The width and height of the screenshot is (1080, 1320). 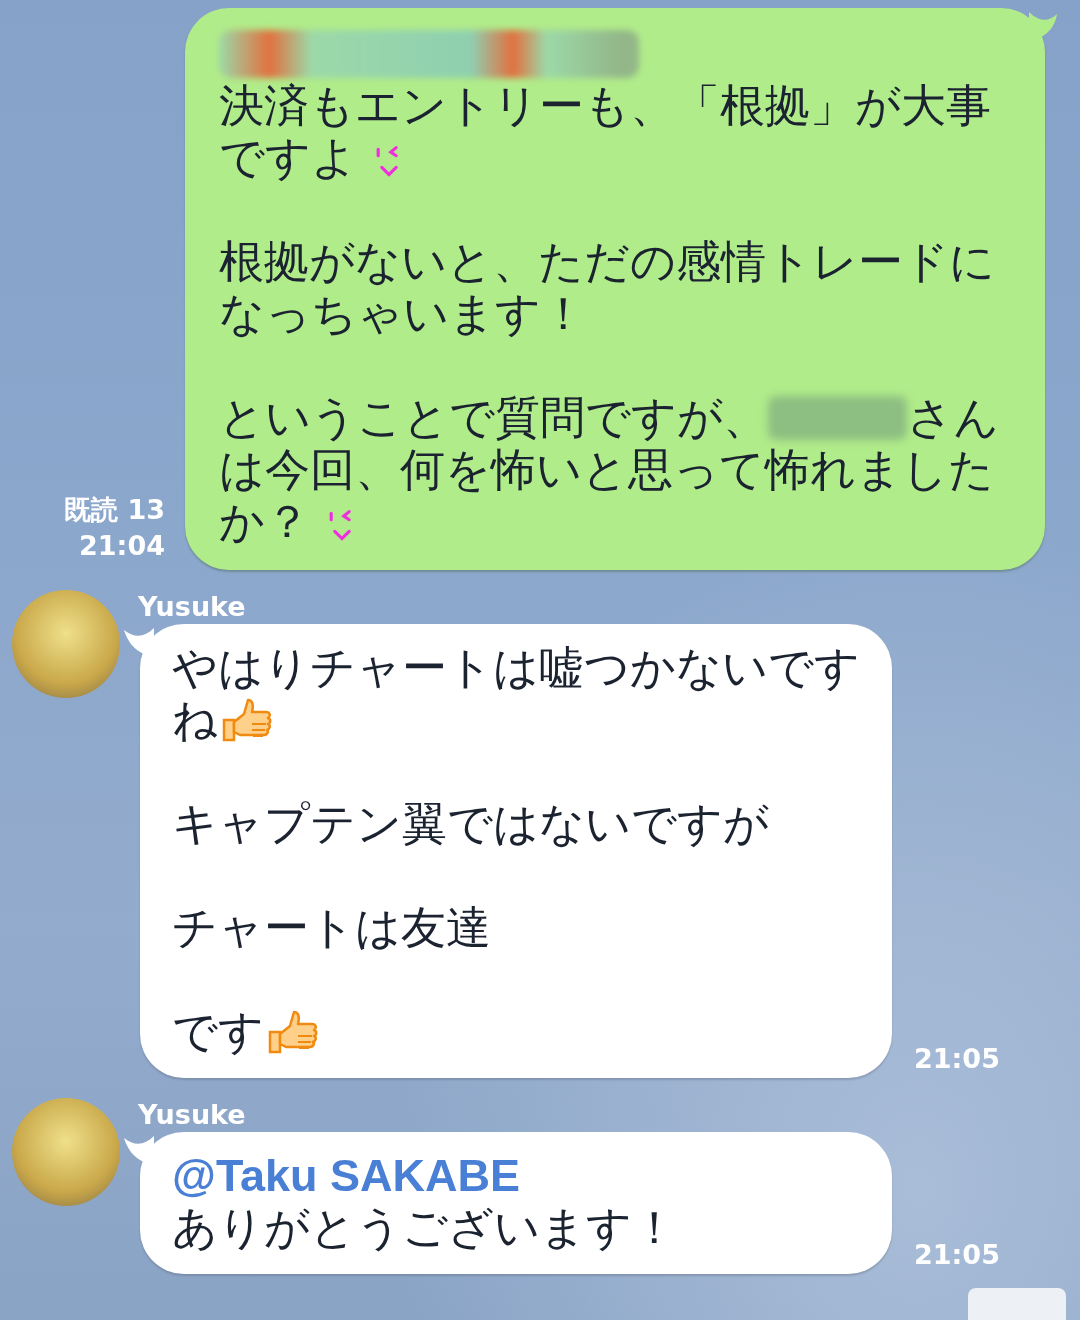 What do you see at coordinates (953, 418) in the screenshot?
I see `message-text: さん` at bounding box center [953, 418].